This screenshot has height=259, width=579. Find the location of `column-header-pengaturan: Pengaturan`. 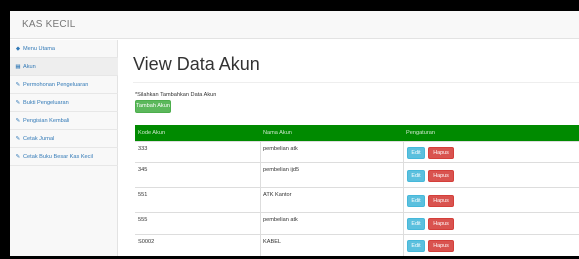

column-header-pengaturan: Pengaturan is located at coordinates (420, 133).